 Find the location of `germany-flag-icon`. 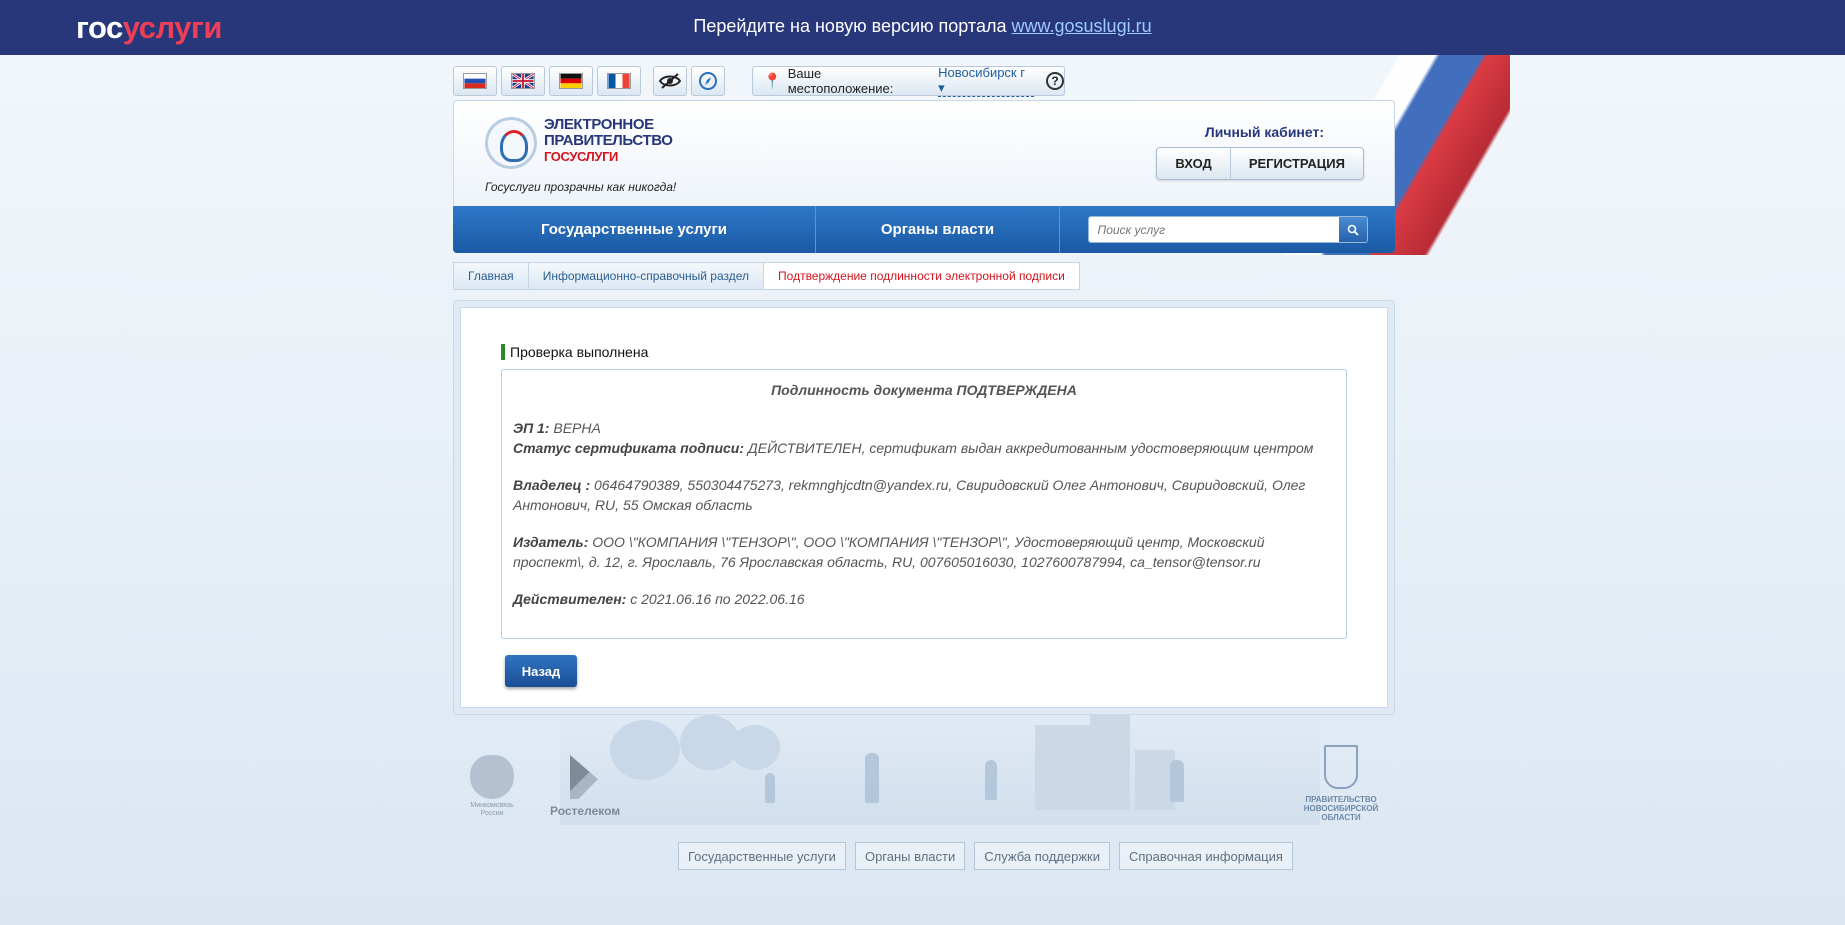

germany-flag-icon is located at coordinates (571, 81).